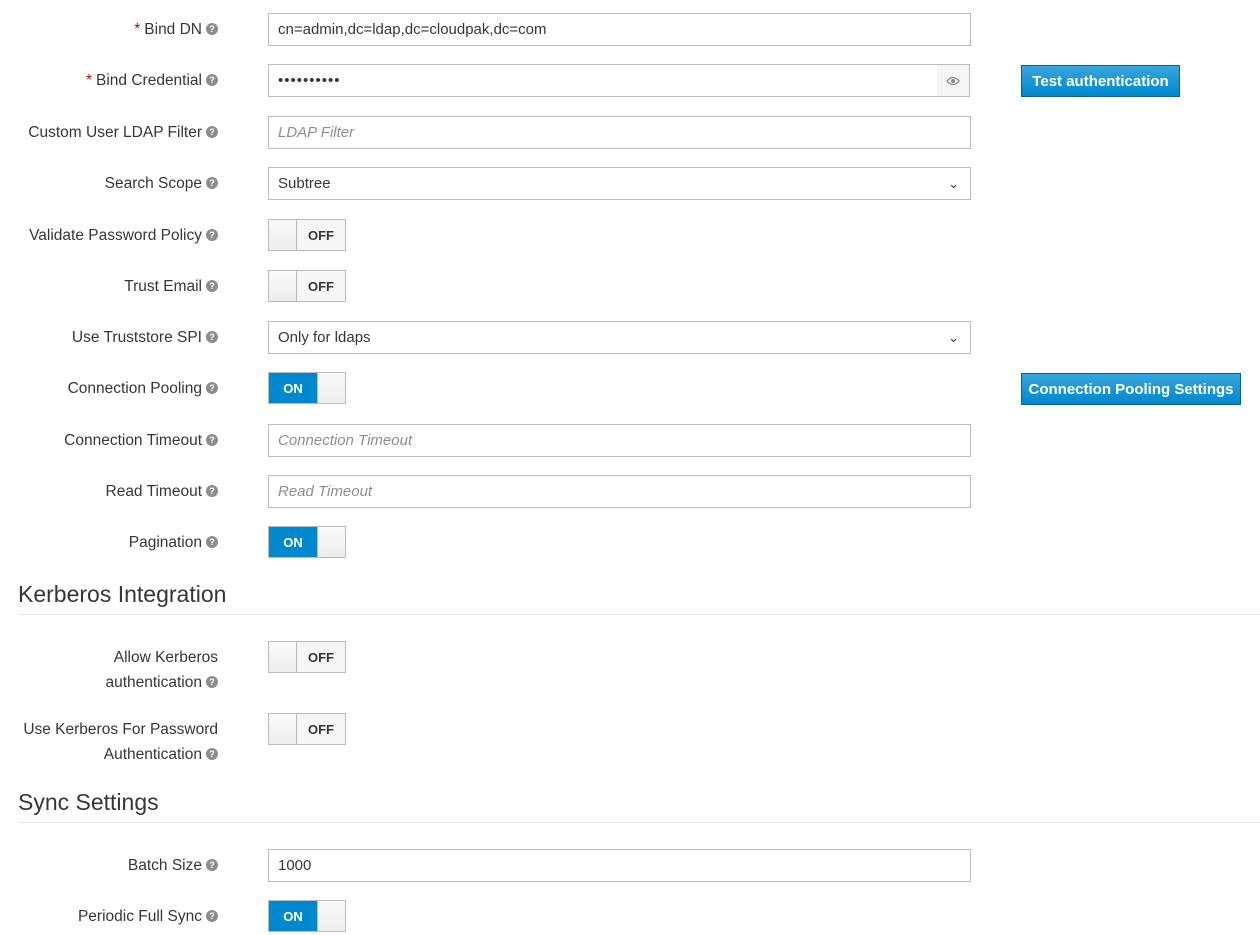 This screenshot has height=935, width=1260. What do you see at coordinates (639, 806) in the screenshot?
I see `sync-section-title: Sync Settings` at bounding box center [639, 806].